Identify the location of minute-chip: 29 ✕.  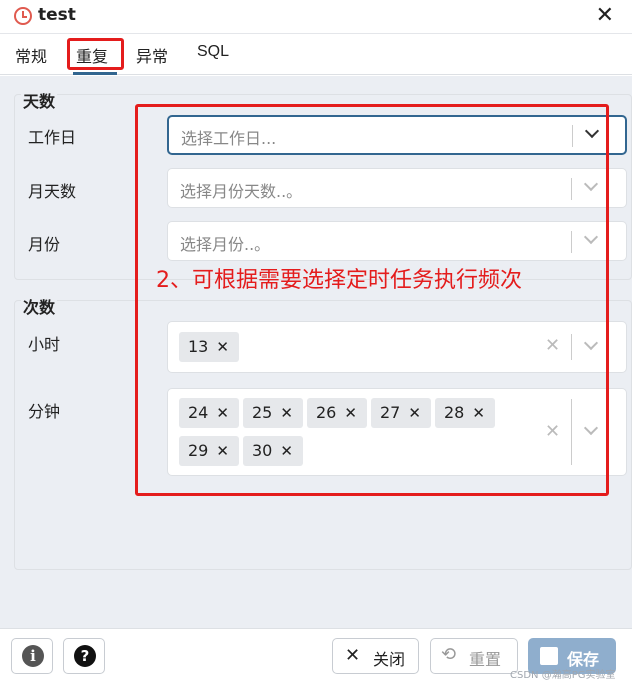
(209, 451).